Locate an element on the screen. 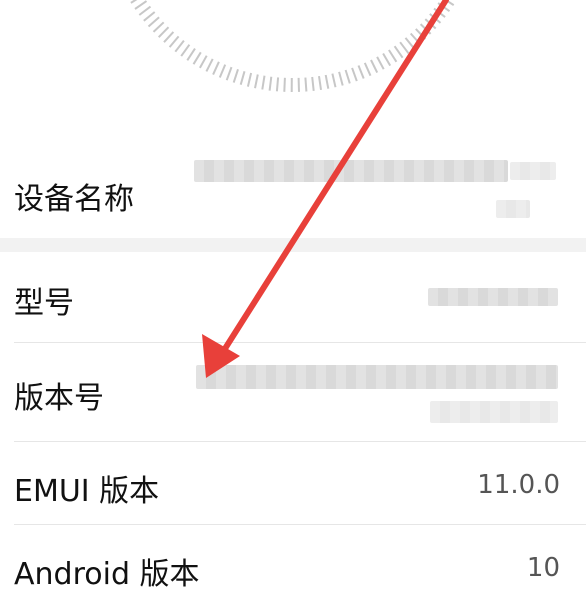 The image size is (586, 602). build-number-label: 版本号 is located at coordinates (59, 398).